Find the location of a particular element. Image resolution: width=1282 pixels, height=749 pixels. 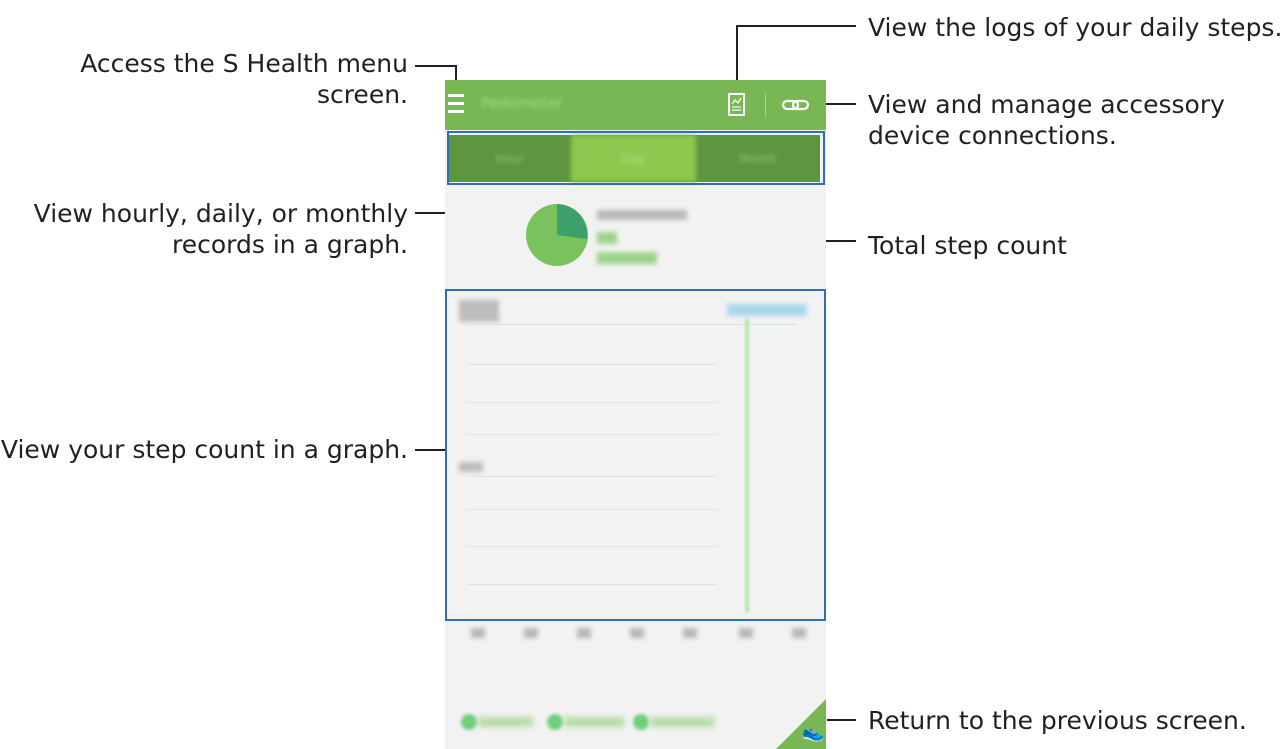

callout-total: Total step count is located at coordinates (967, 245).